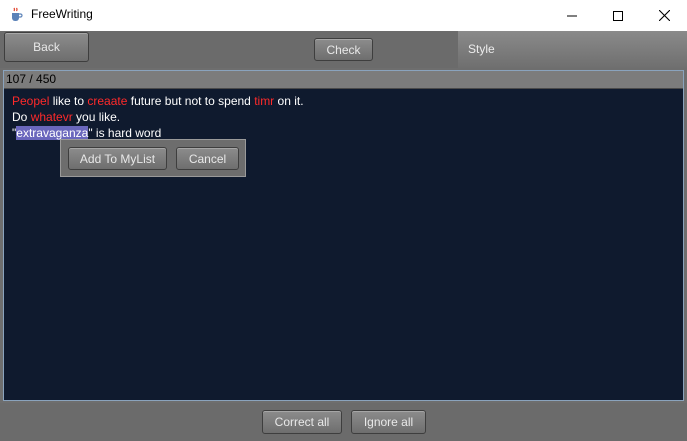 The width and height of the screenshot is (687, 441). I want to click on text-segment: " is hard word, so click(125, 133).